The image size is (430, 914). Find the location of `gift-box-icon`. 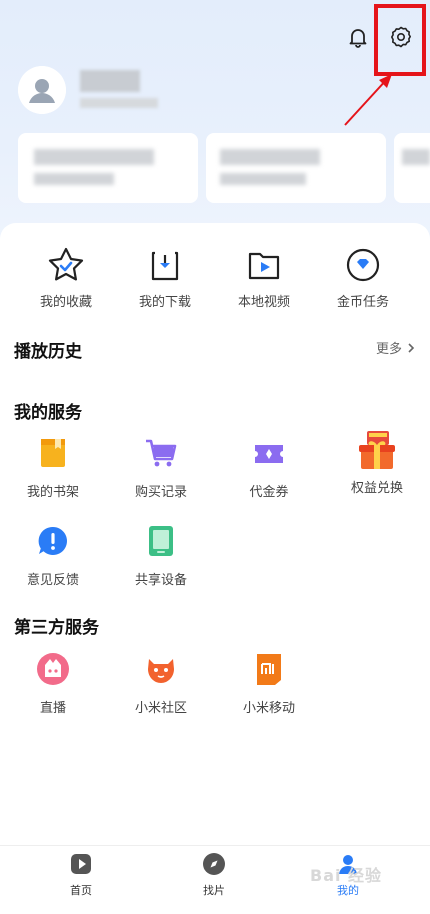

gift-box-icon is located at coordinates (377, 451).